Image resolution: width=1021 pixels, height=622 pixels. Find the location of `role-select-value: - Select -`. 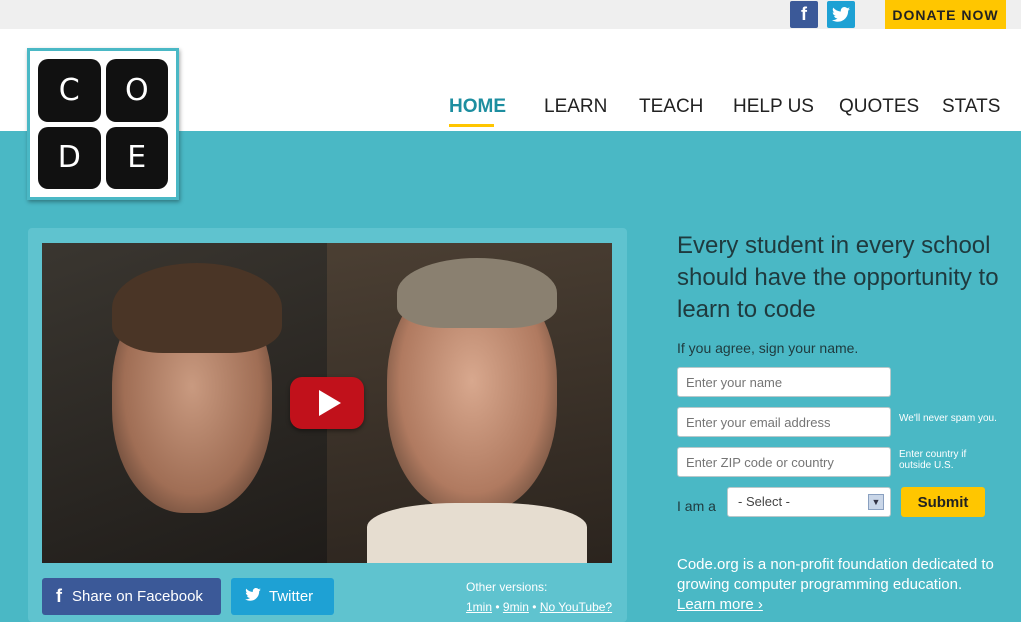

role-select-value: - Select - is located at coordinates (764, 501).